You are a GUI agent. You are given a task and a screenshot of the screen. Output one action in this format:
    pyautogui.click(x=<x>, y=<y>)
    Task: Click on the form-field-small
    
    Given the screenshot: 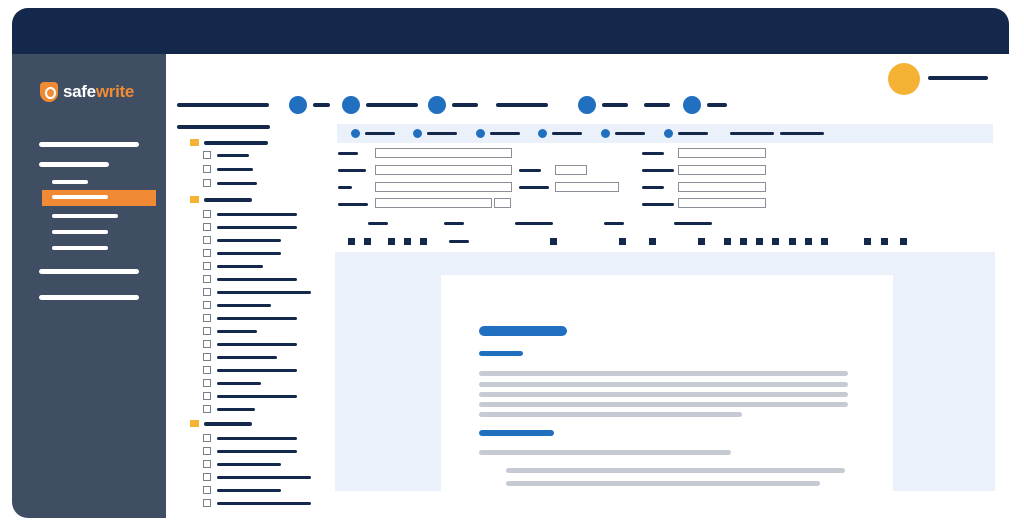 What is the action you would take?
    pyautogui.click(x=502, y=203)
    